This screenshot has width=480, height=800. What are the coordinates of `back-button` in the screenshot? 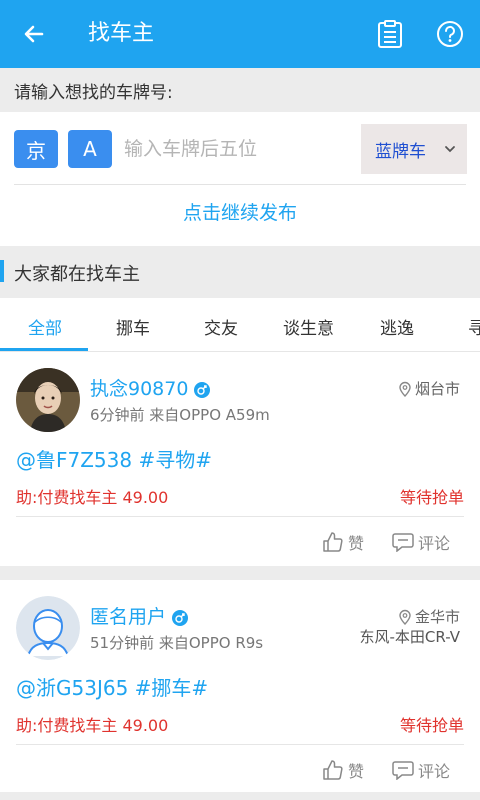 It's located at (34, 34).